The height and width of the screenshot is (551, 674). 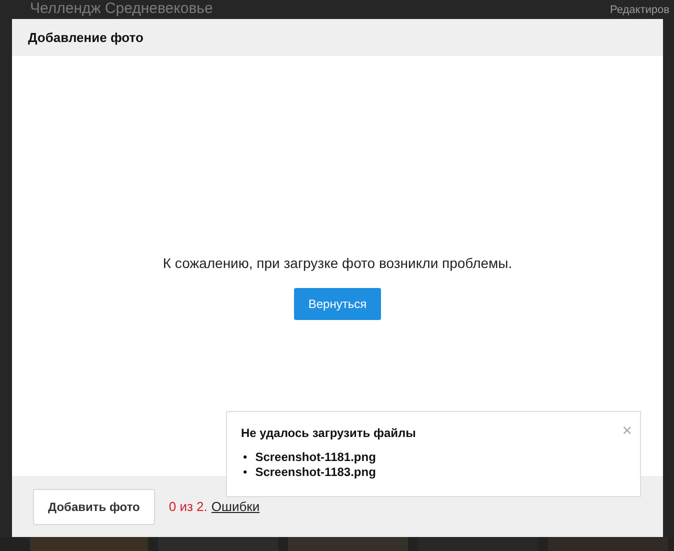 I want to click on edit-link: Редактиров, so click(x=640, y=10).